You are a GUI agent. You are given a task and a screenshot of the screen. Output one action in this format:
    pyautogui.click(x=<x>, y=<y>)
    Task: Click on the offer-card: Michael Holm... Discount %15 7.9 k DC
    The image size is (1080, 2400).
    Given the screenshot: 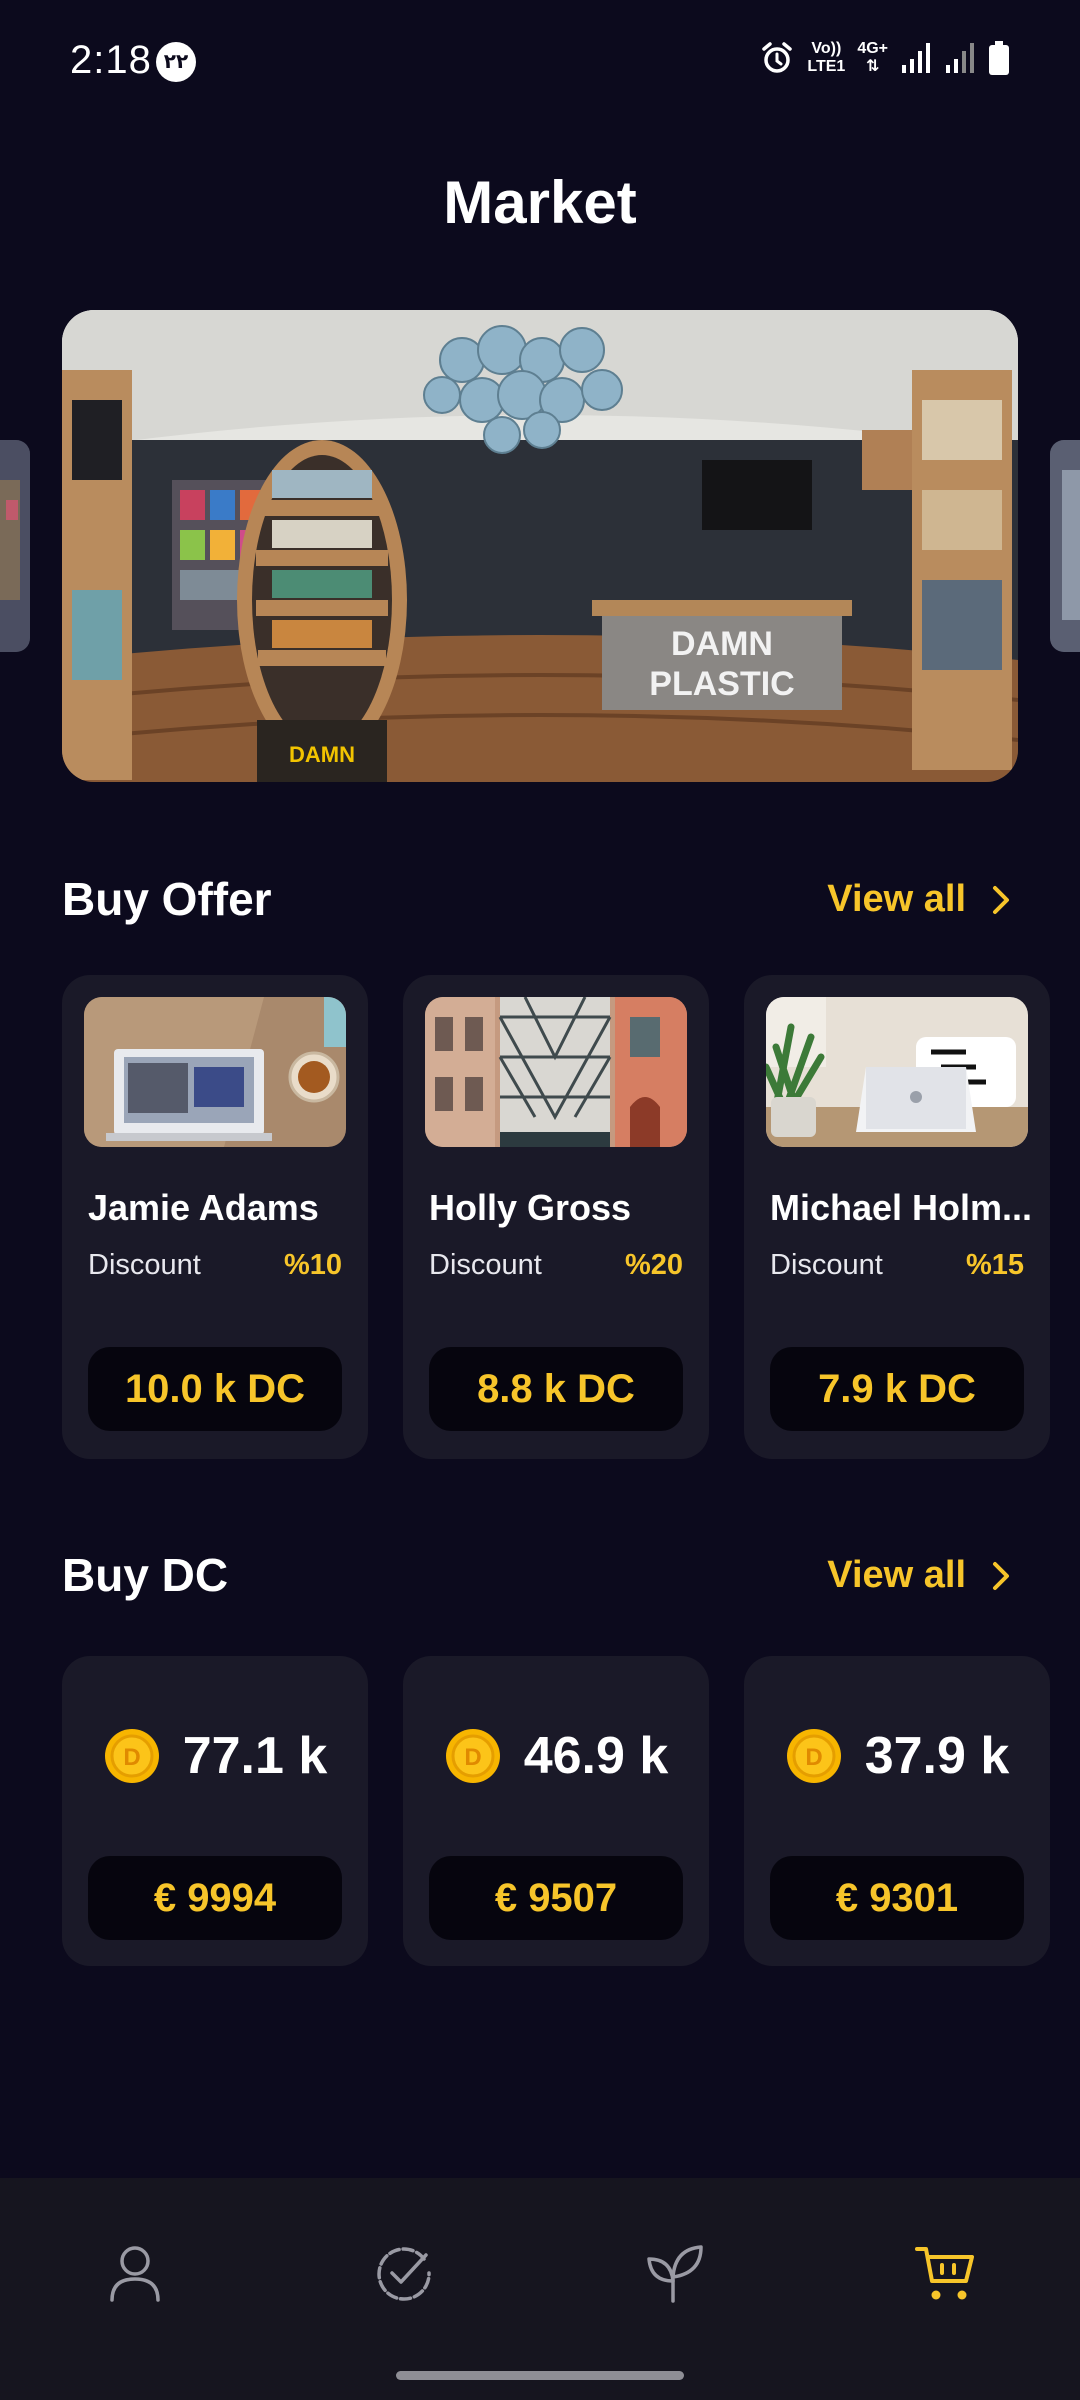 What is the action you would take?
    pyautogui.click(x=897, y=1217)
    